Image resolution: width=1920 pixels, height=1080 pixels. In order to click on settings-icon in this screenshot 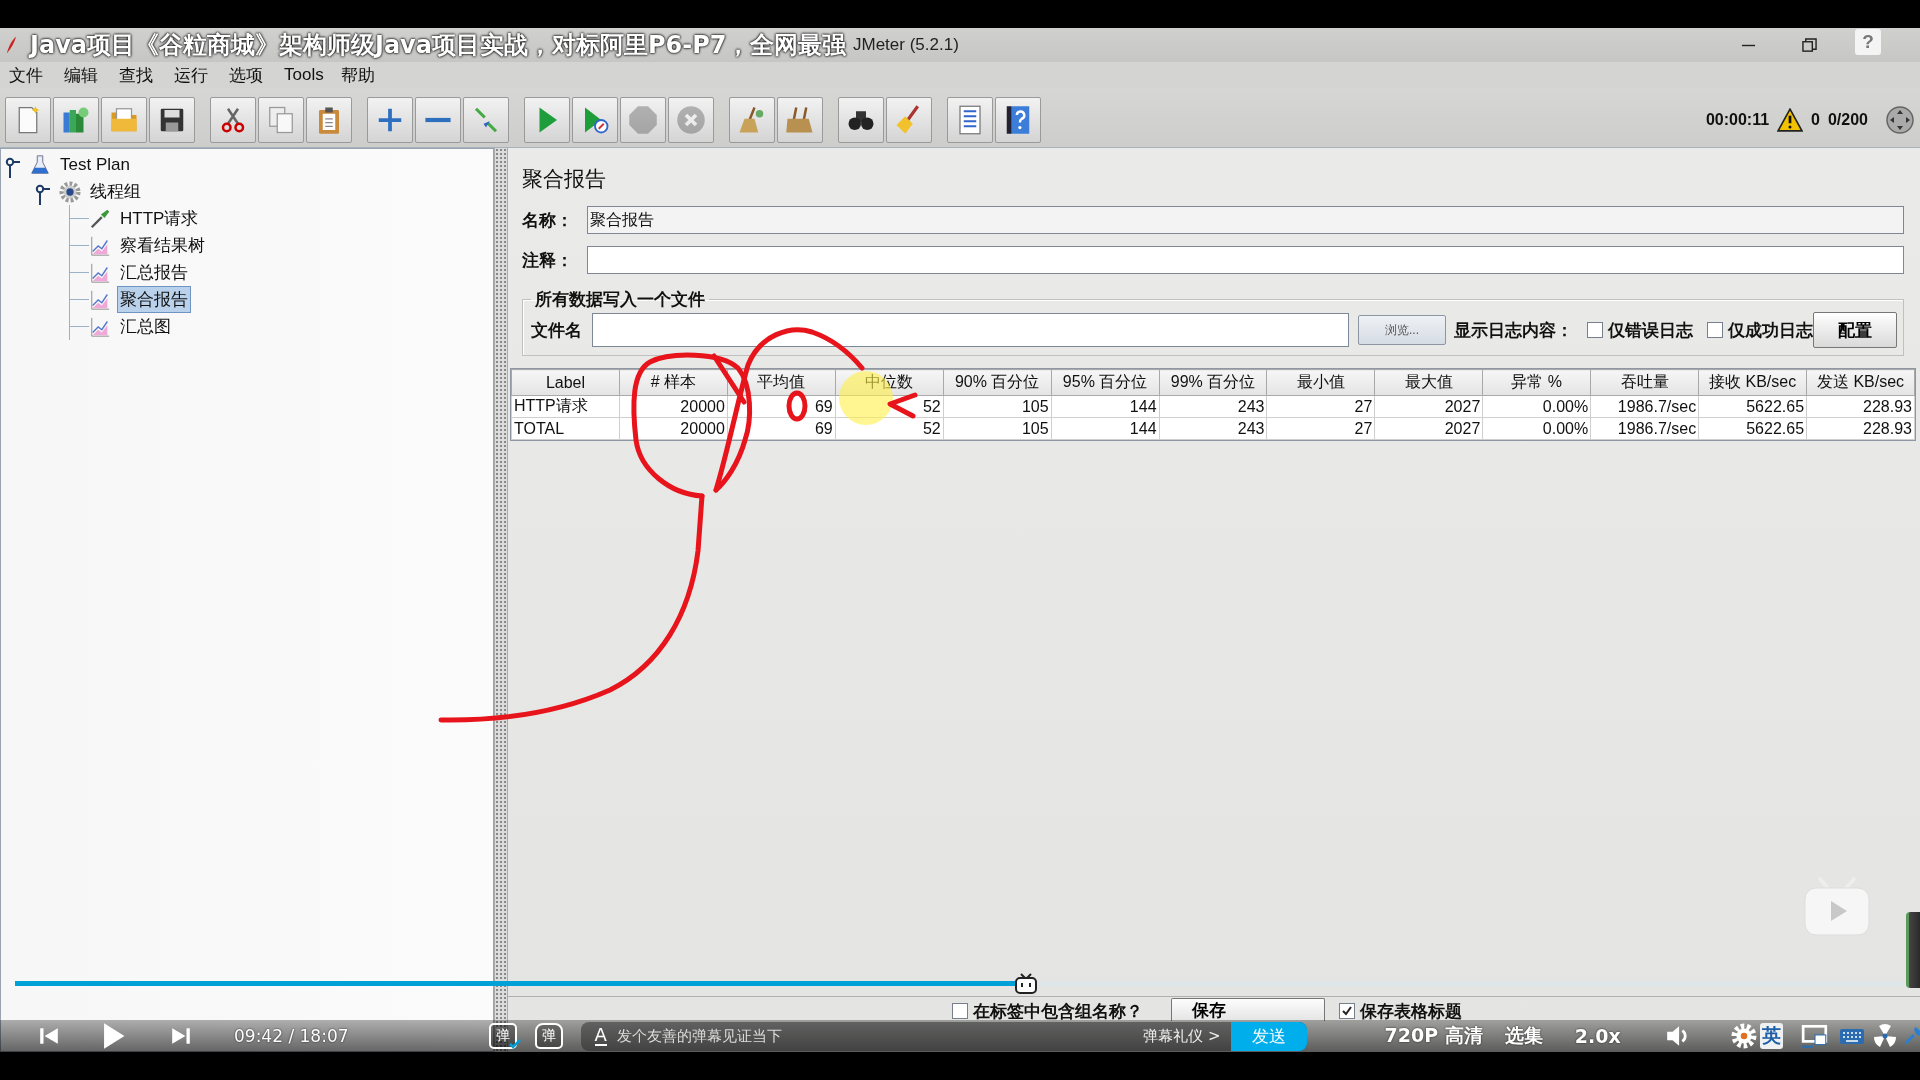, I will do `click(1743, 1036)`.